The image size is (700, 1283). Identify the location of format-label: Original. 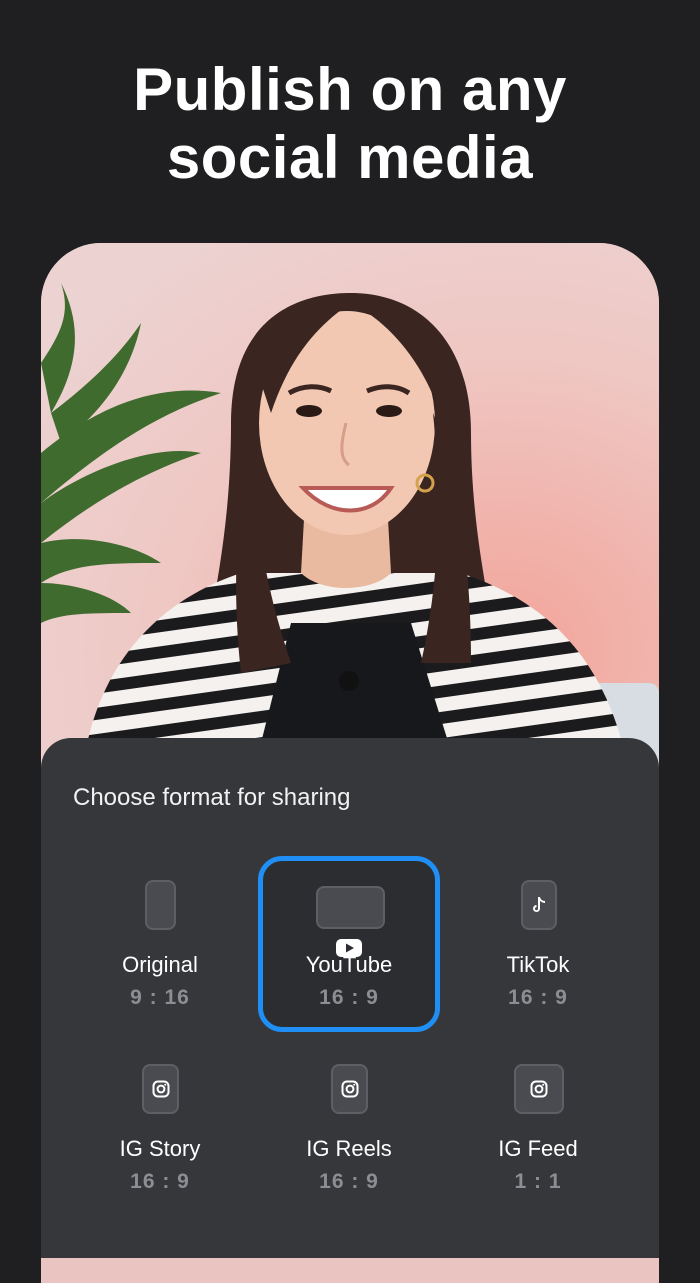
(160, 964).